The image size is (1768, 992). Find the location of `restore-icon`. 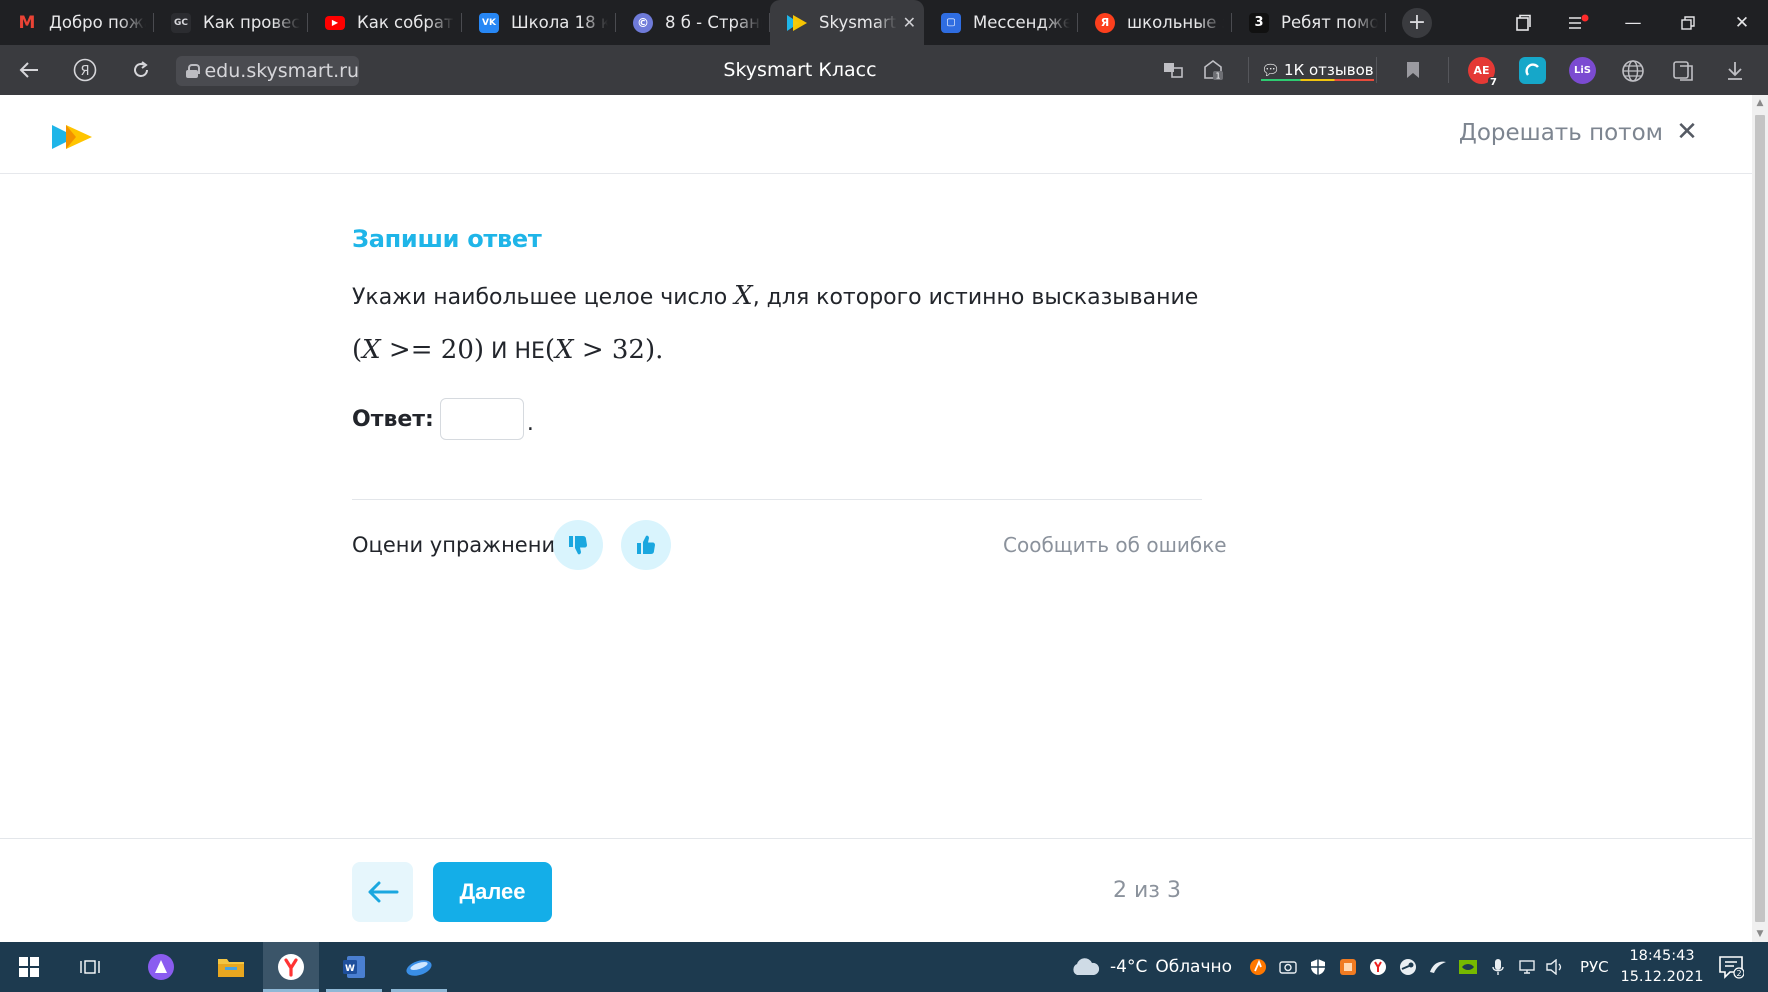

restore-icon is located at coordinates (1688, 22).